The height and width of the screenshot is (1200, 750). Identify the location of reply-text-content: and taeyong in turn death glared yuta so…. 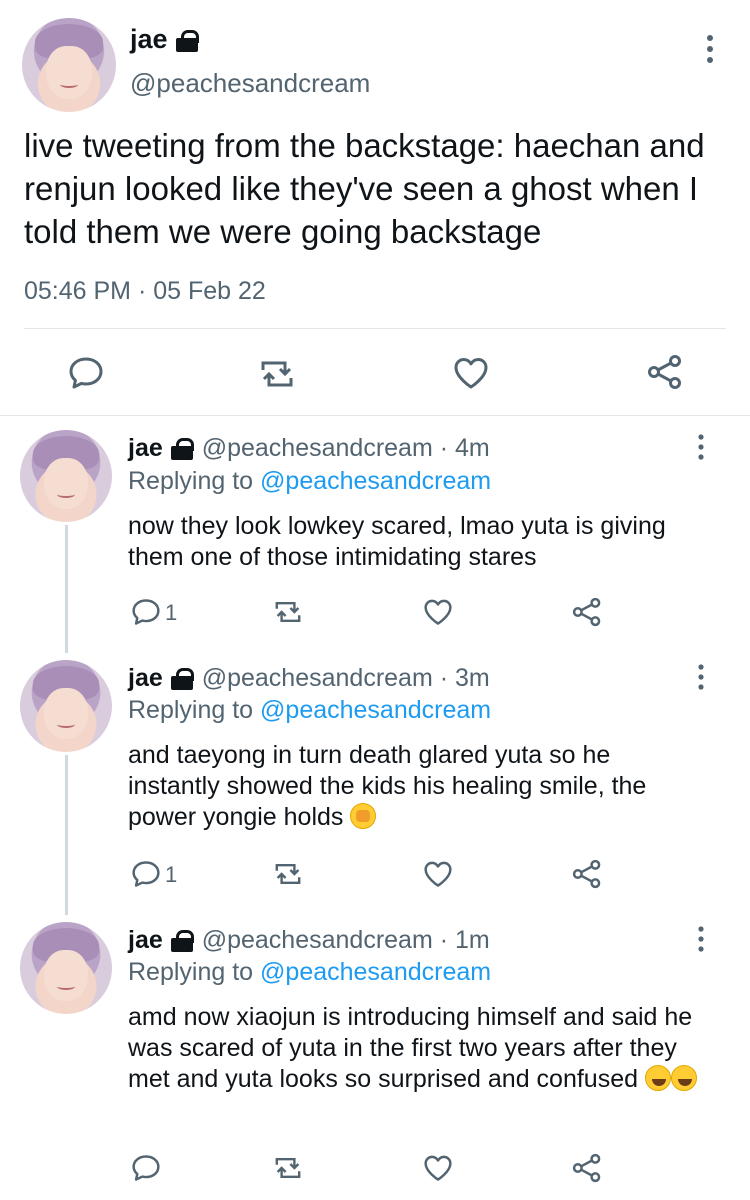
(387, 786).